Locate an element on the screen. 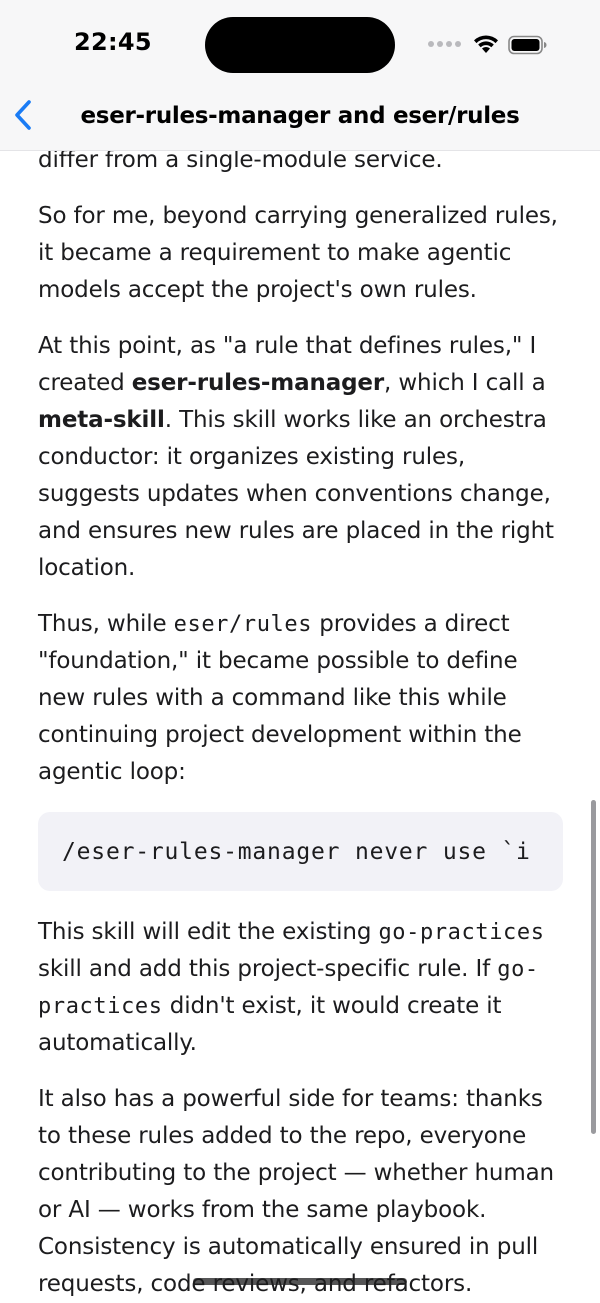 This screenshot has height=1303, width=600. bold-term: meta-skill is located at coordinates (101, 420).